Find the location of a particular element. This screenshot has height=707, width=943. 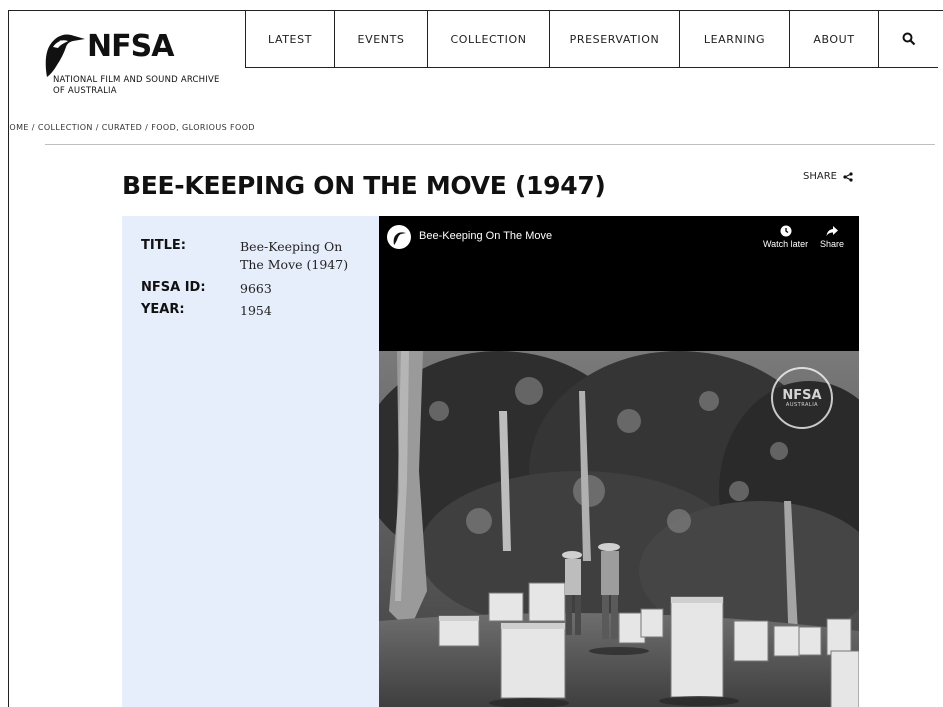

nfsa-id-label: NFSA ID: is located at coordinates (173, 287).